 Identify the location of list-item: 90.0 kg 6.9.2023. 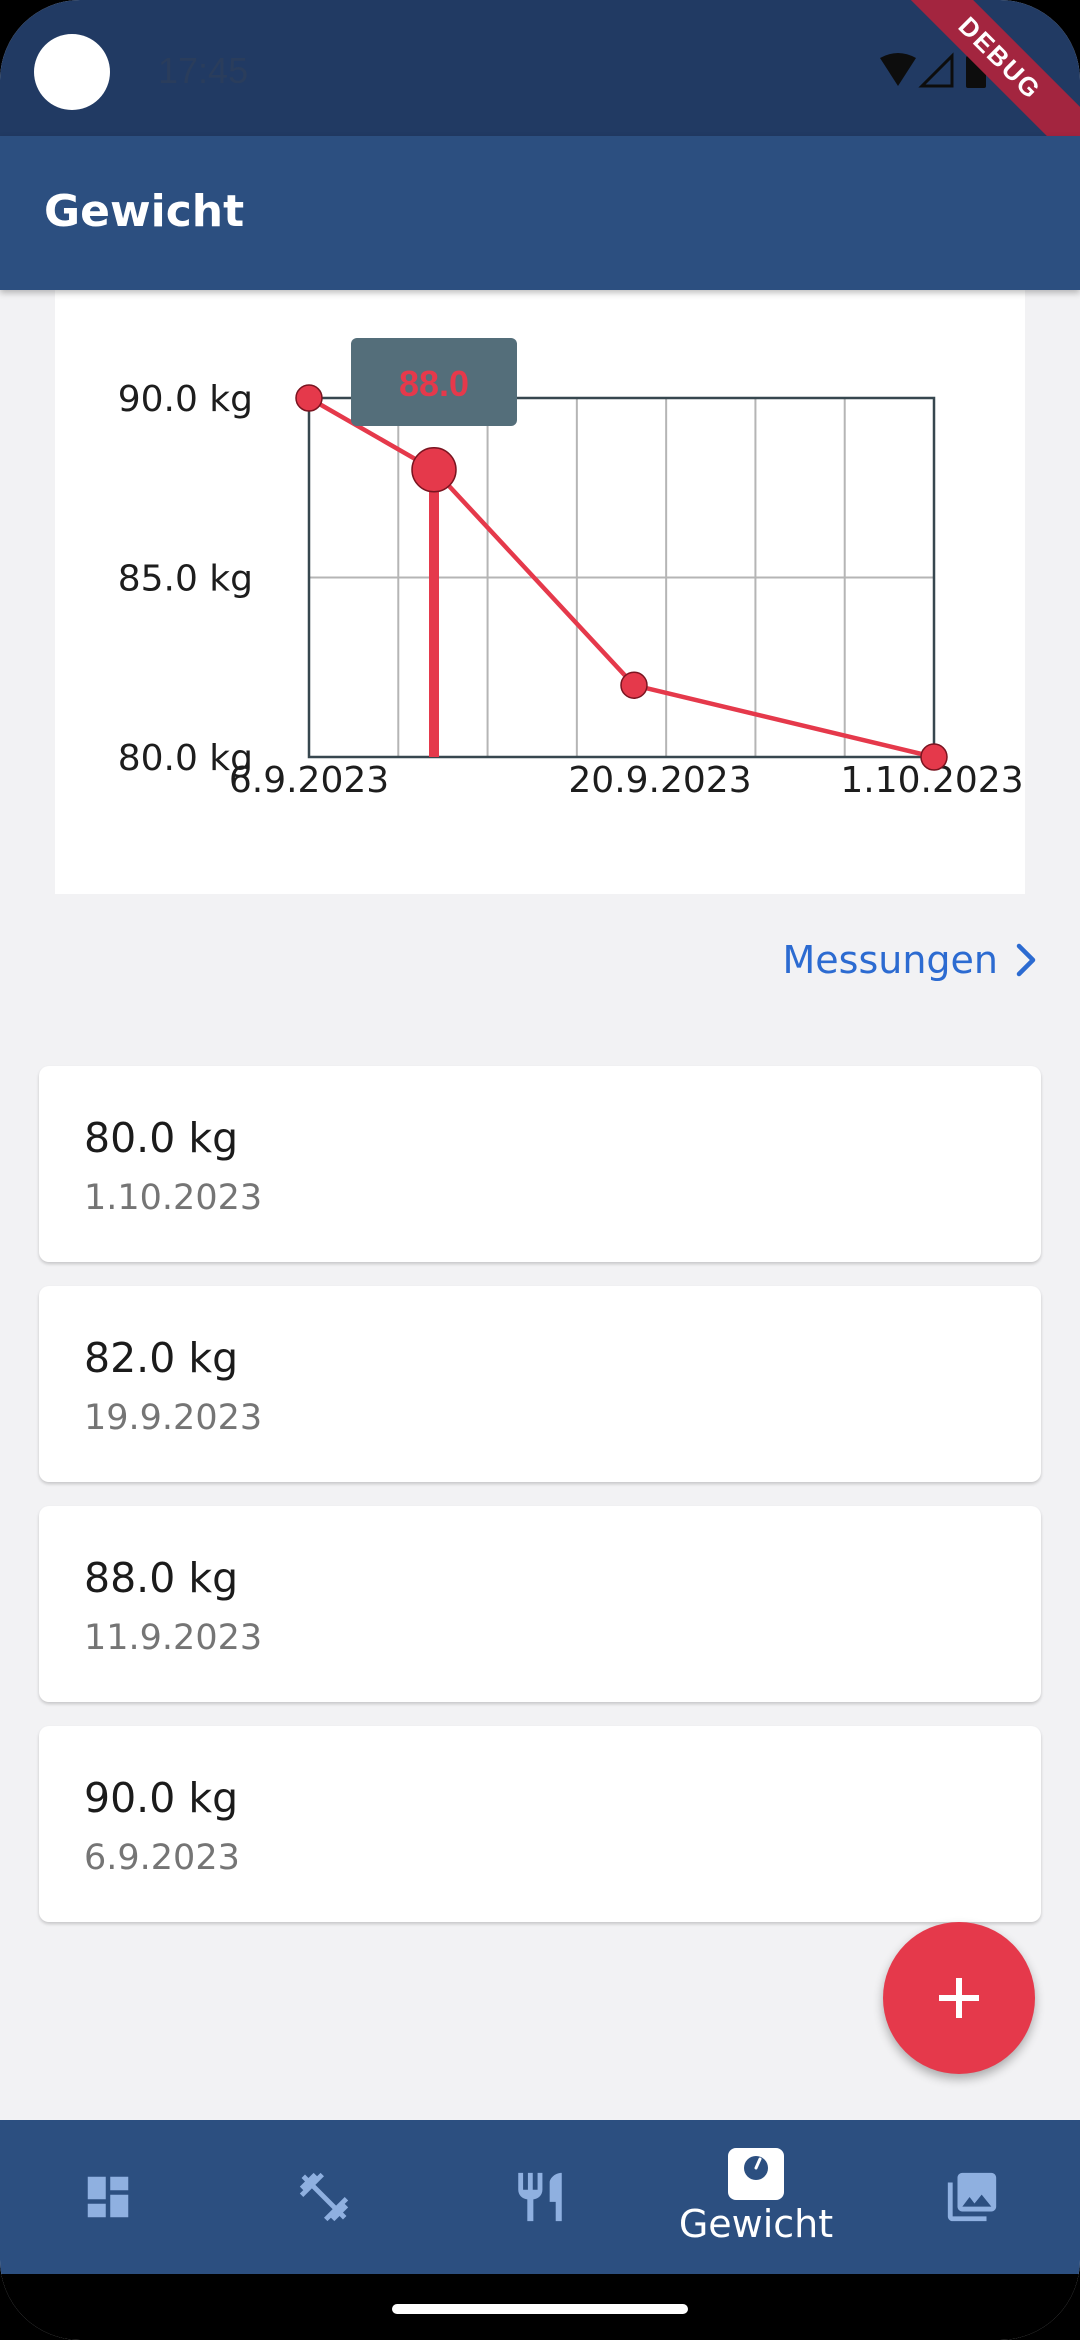
(540, 1824).